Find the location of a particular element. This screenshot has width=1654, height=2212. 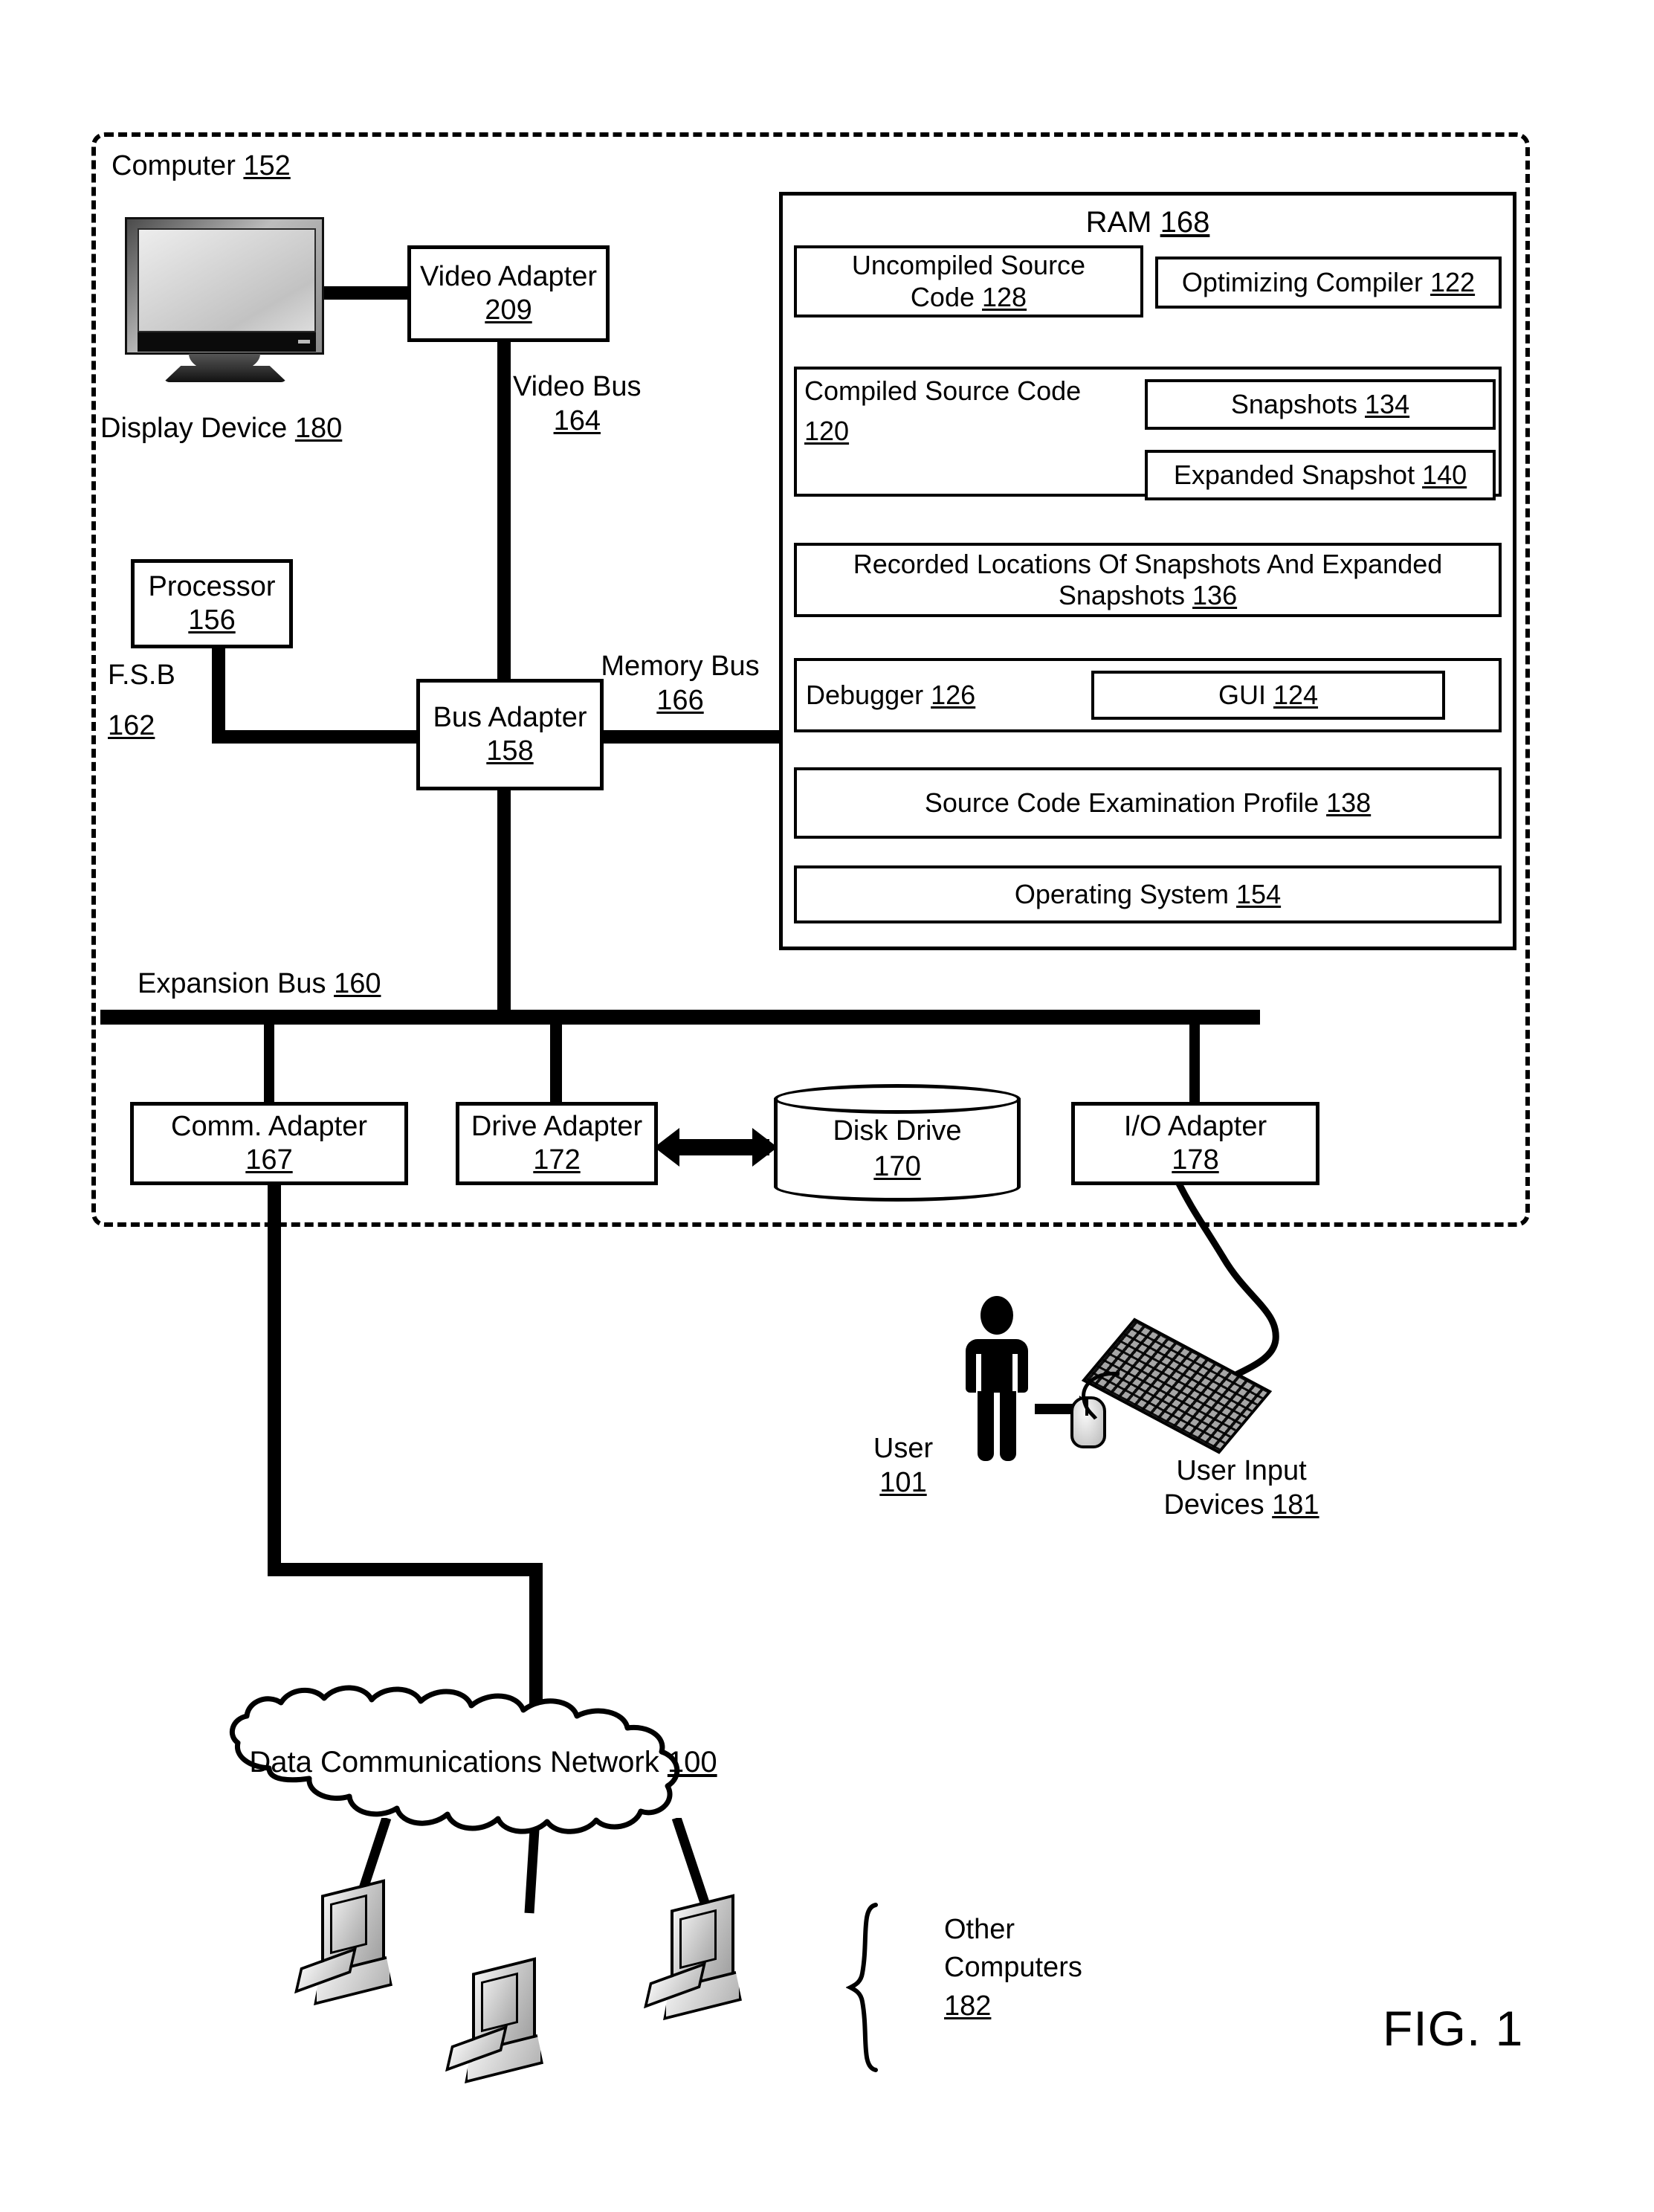

computer-label: Computer 152 is located at coordinates (202, 166).